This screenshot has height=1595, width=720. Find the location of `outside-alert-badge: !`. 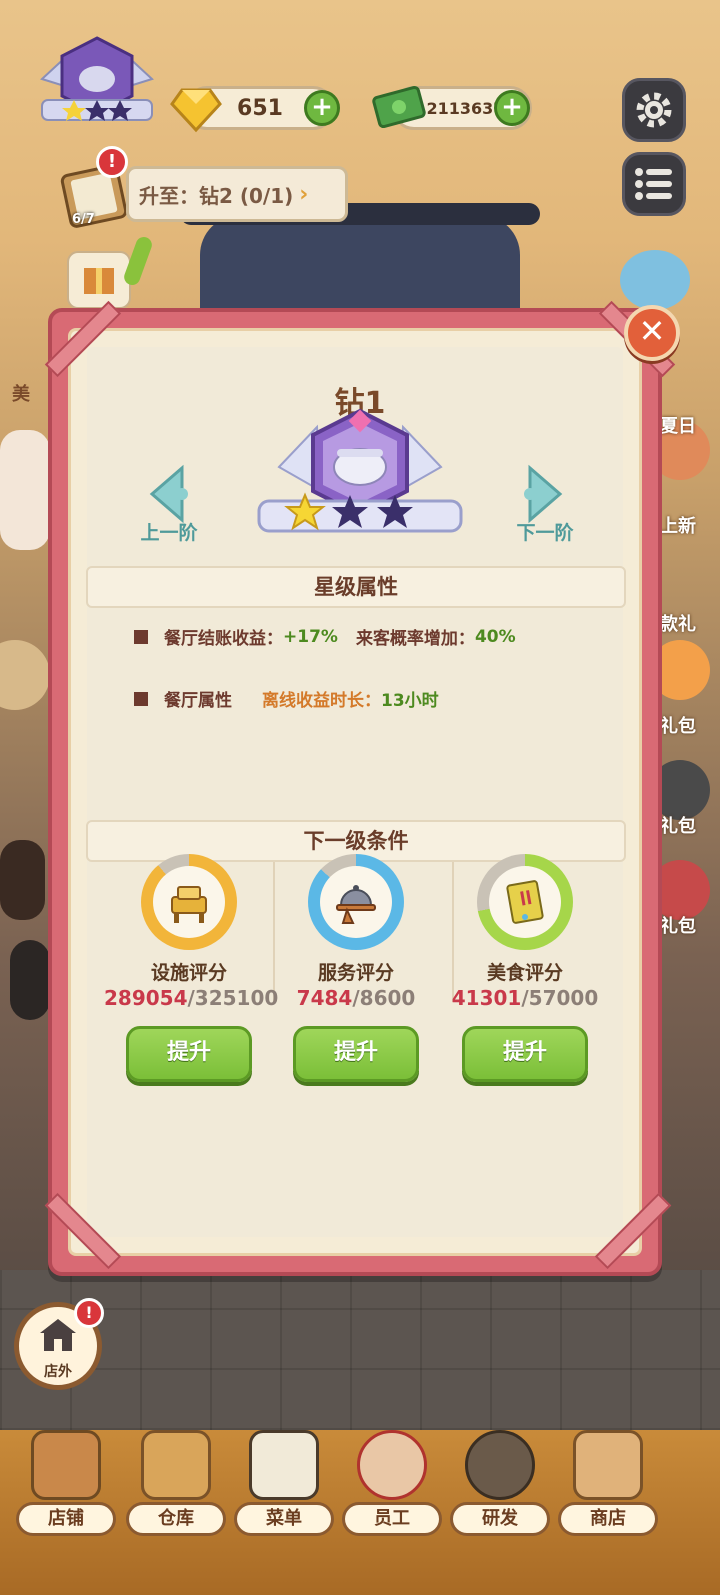

outside-alert-badge: ! is located at coordinates (89, 1313).